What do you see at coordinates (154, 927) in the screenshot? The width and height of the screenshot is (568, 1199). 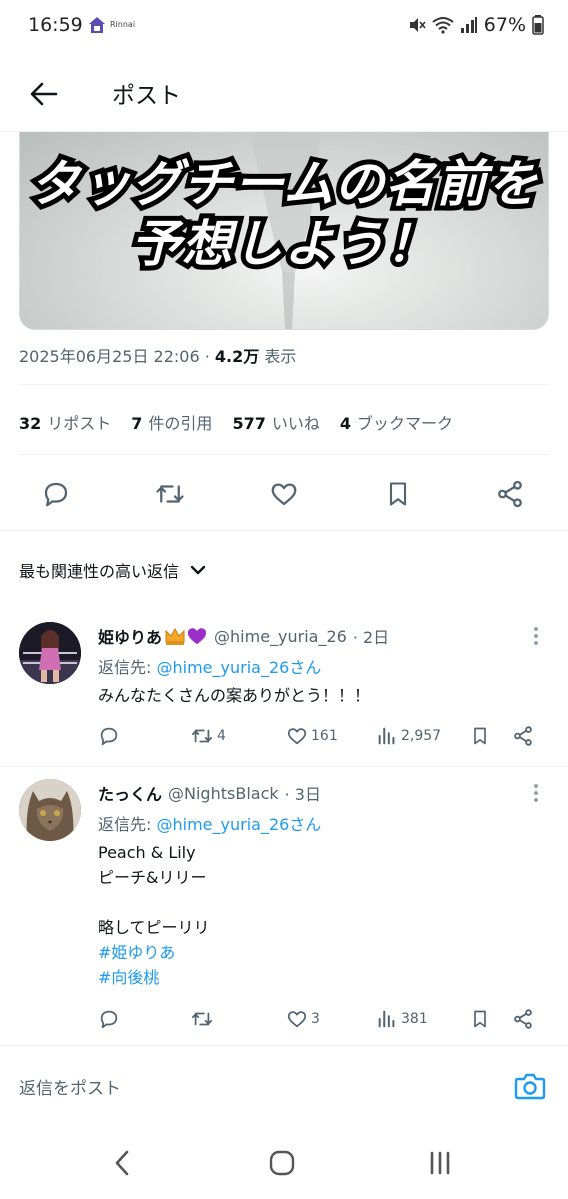 I see `reply-text-line: 略してピーリリ` at bounding box center [154, 927].